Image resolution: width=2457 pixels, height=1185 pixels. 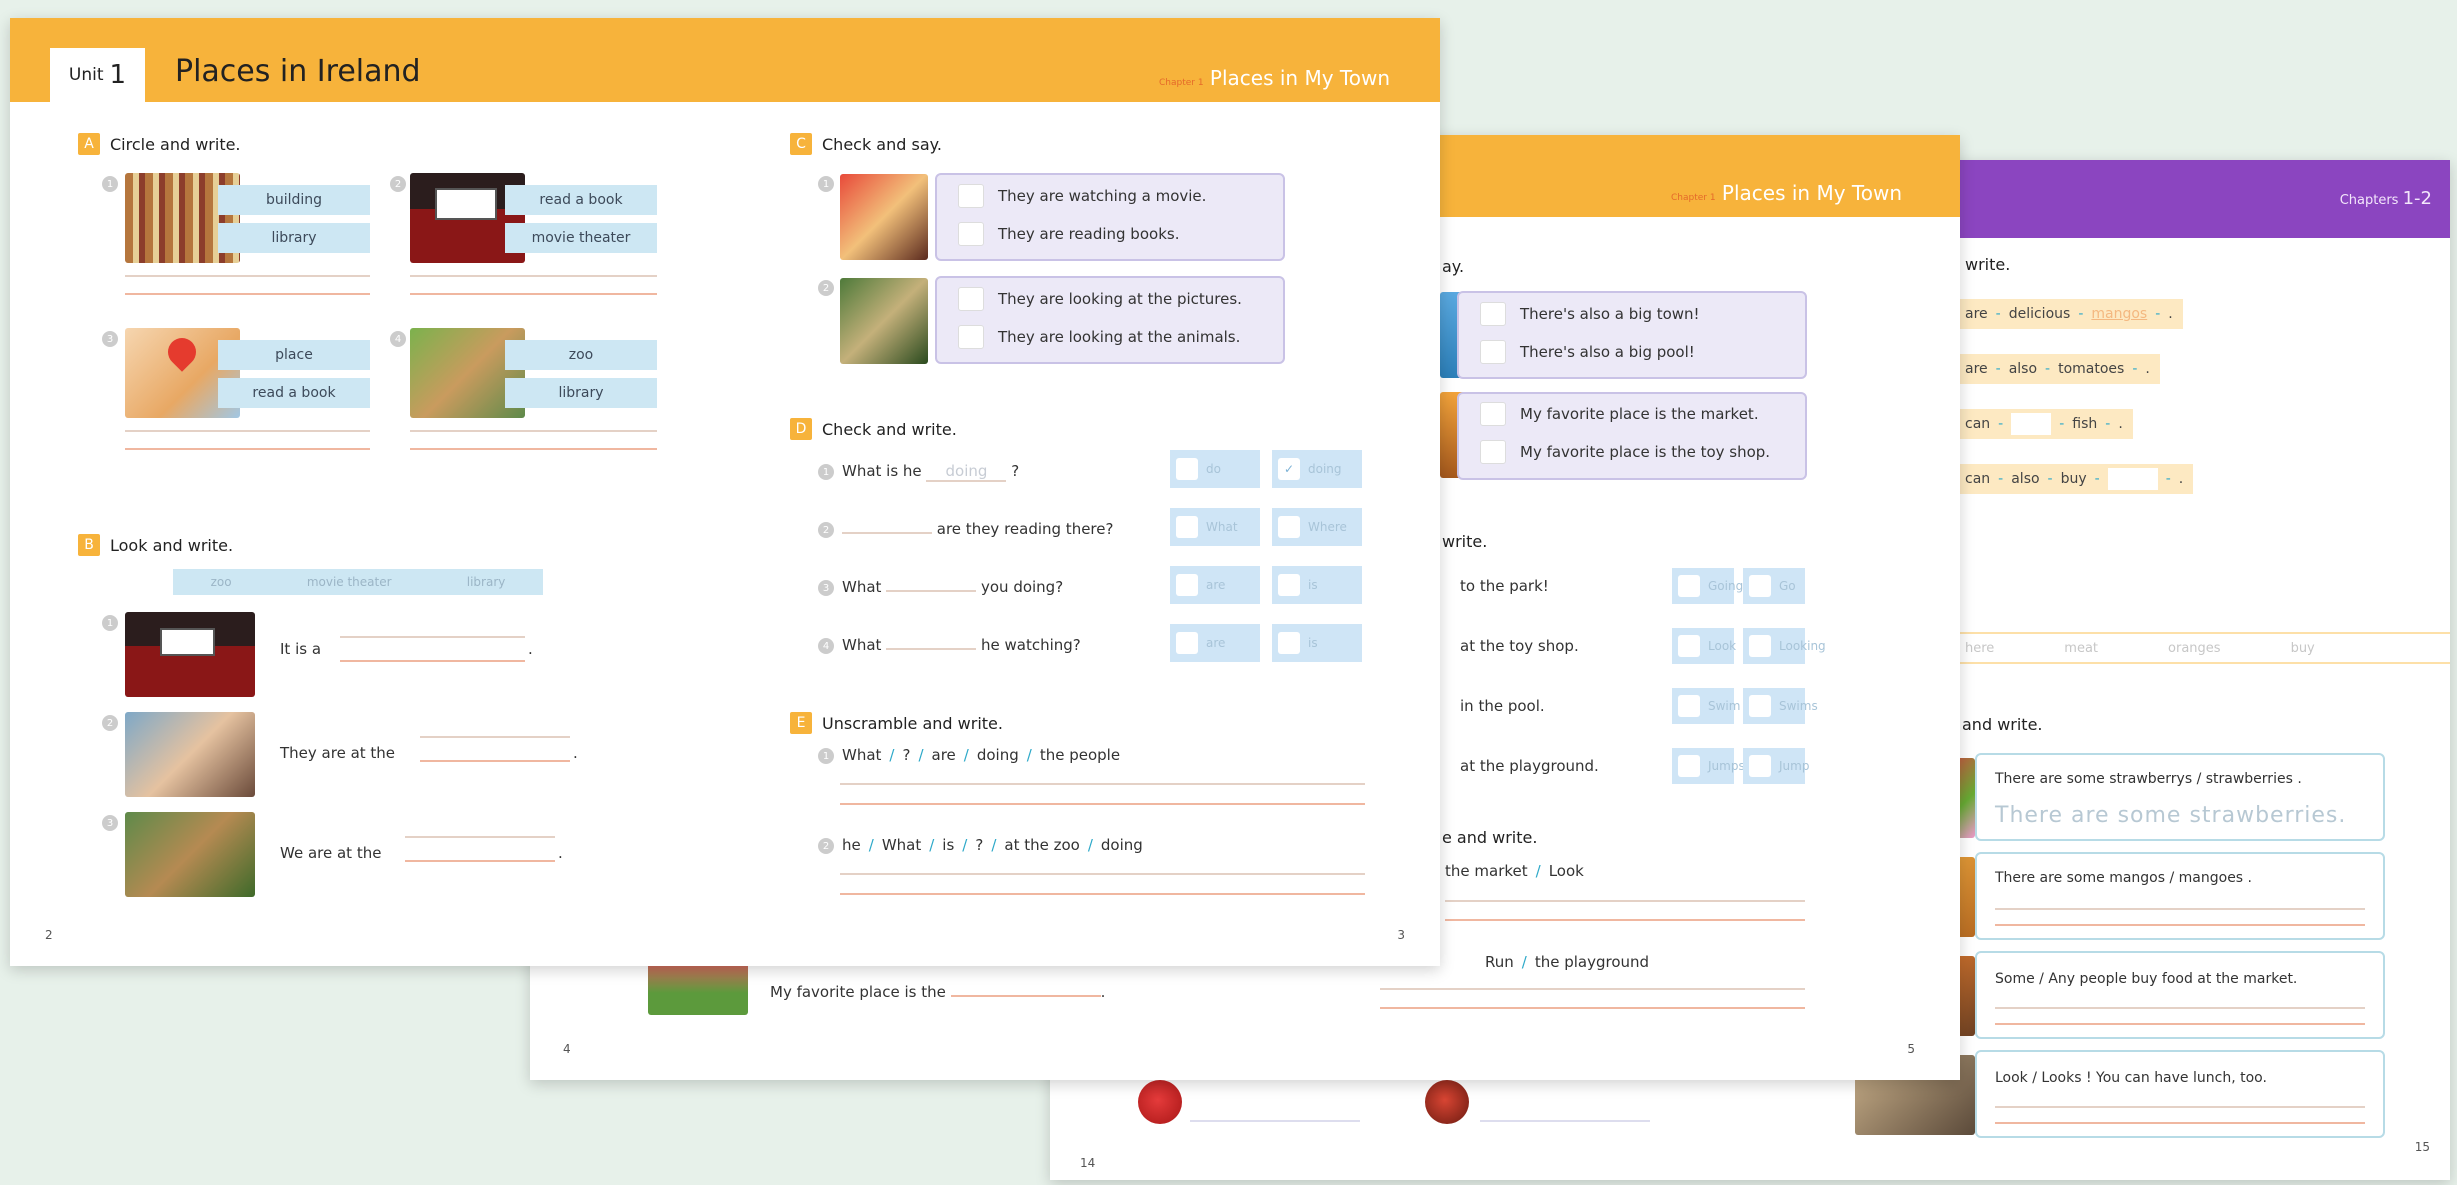 I want to click on word-pill: building, so click(x=294, y=200).